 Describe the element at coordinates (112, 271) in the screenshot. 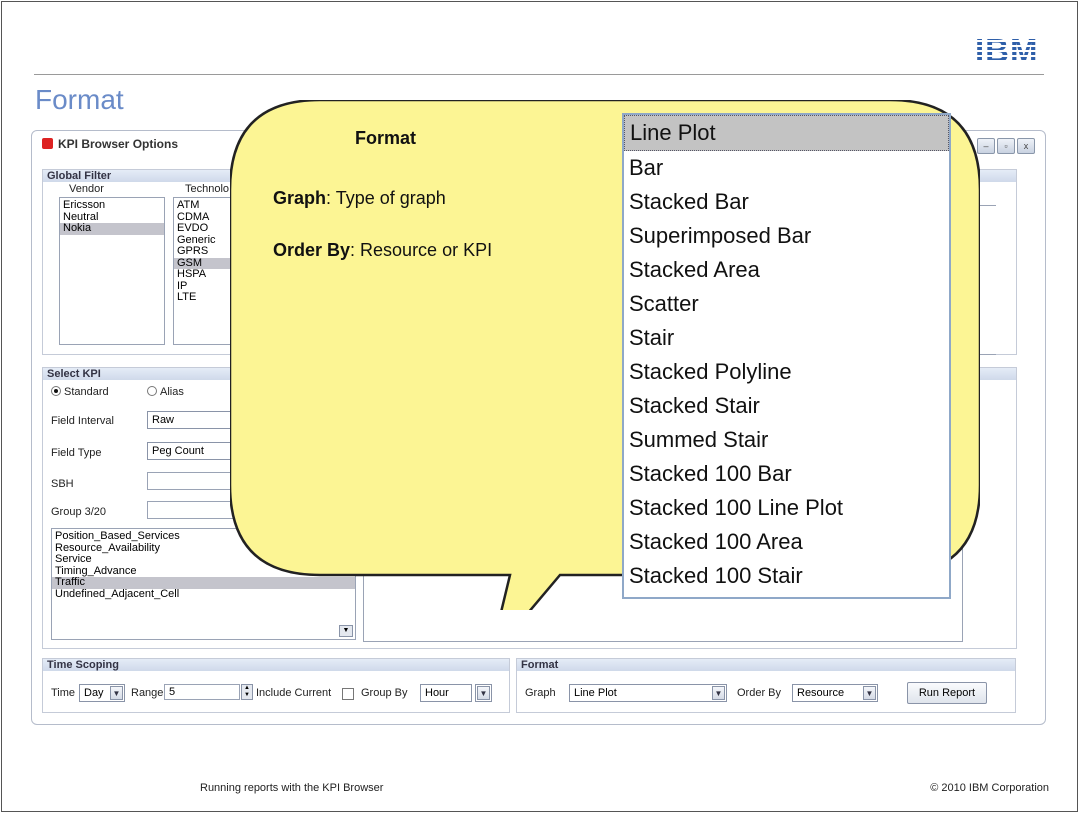

I see `vendor-list: Ericsson Neutral Nokia` at that location.